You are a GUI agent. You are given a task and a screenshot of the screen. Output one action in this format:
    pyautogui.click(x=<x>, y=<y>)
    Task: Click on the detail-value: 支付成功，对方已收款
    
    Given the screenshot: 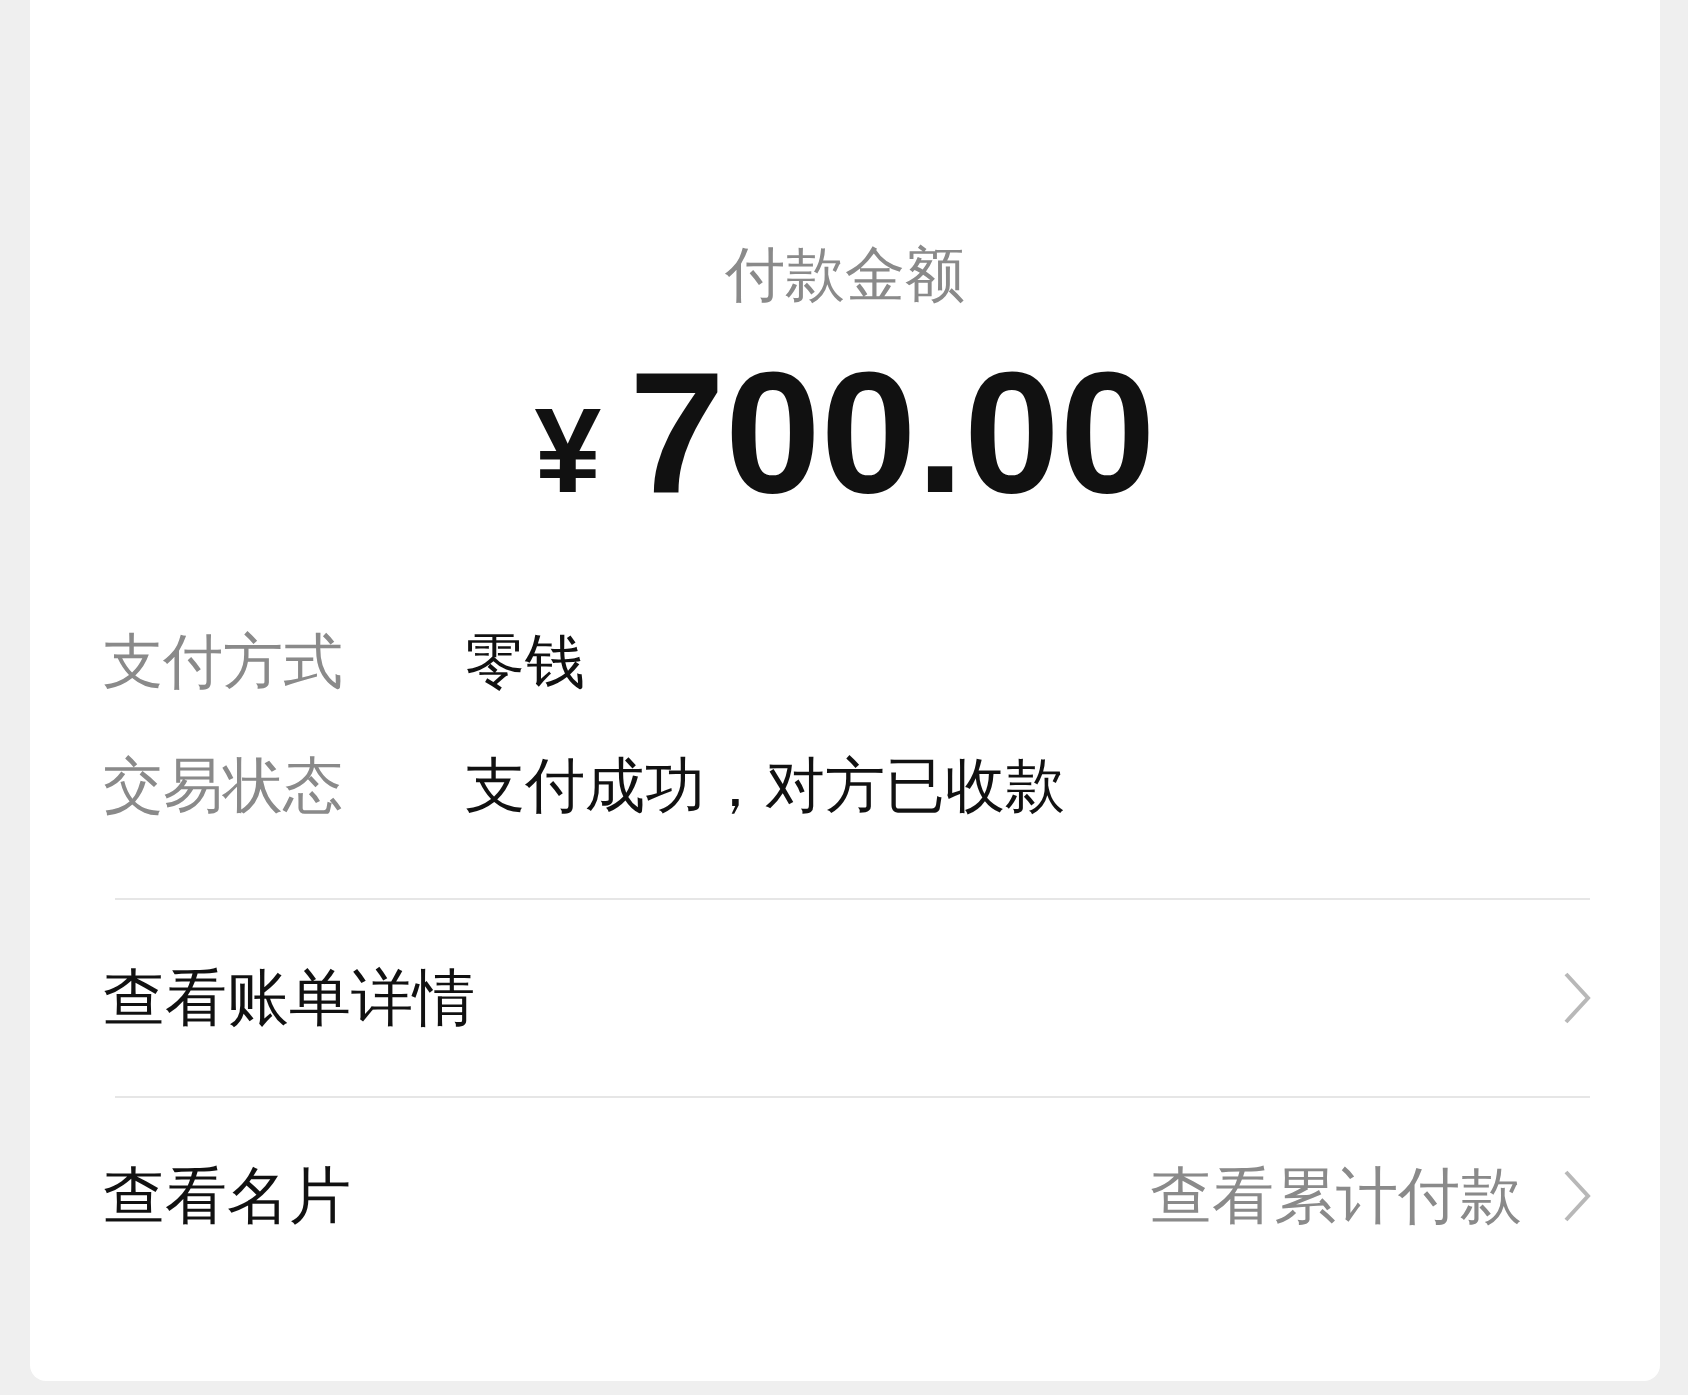 What is the action you would take?
    pyautogui.click(x=765, y=785)
    